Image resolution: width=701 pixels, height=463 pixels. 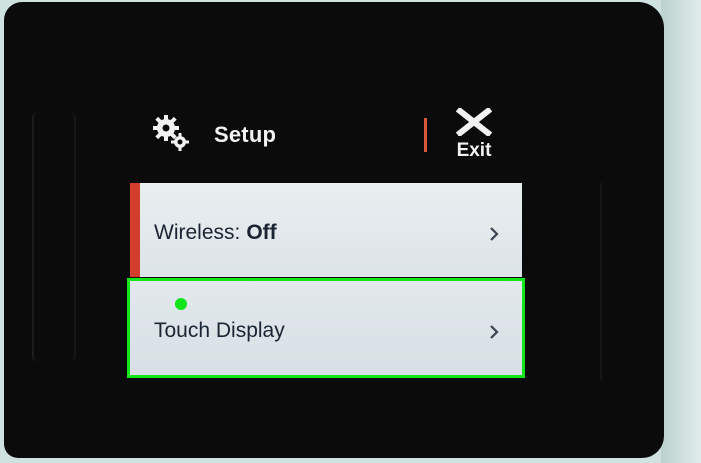 What do you see at coordinates (608, 282) in the screenshot?
I see `device-bezel-right` at bounding box center [608, 282].